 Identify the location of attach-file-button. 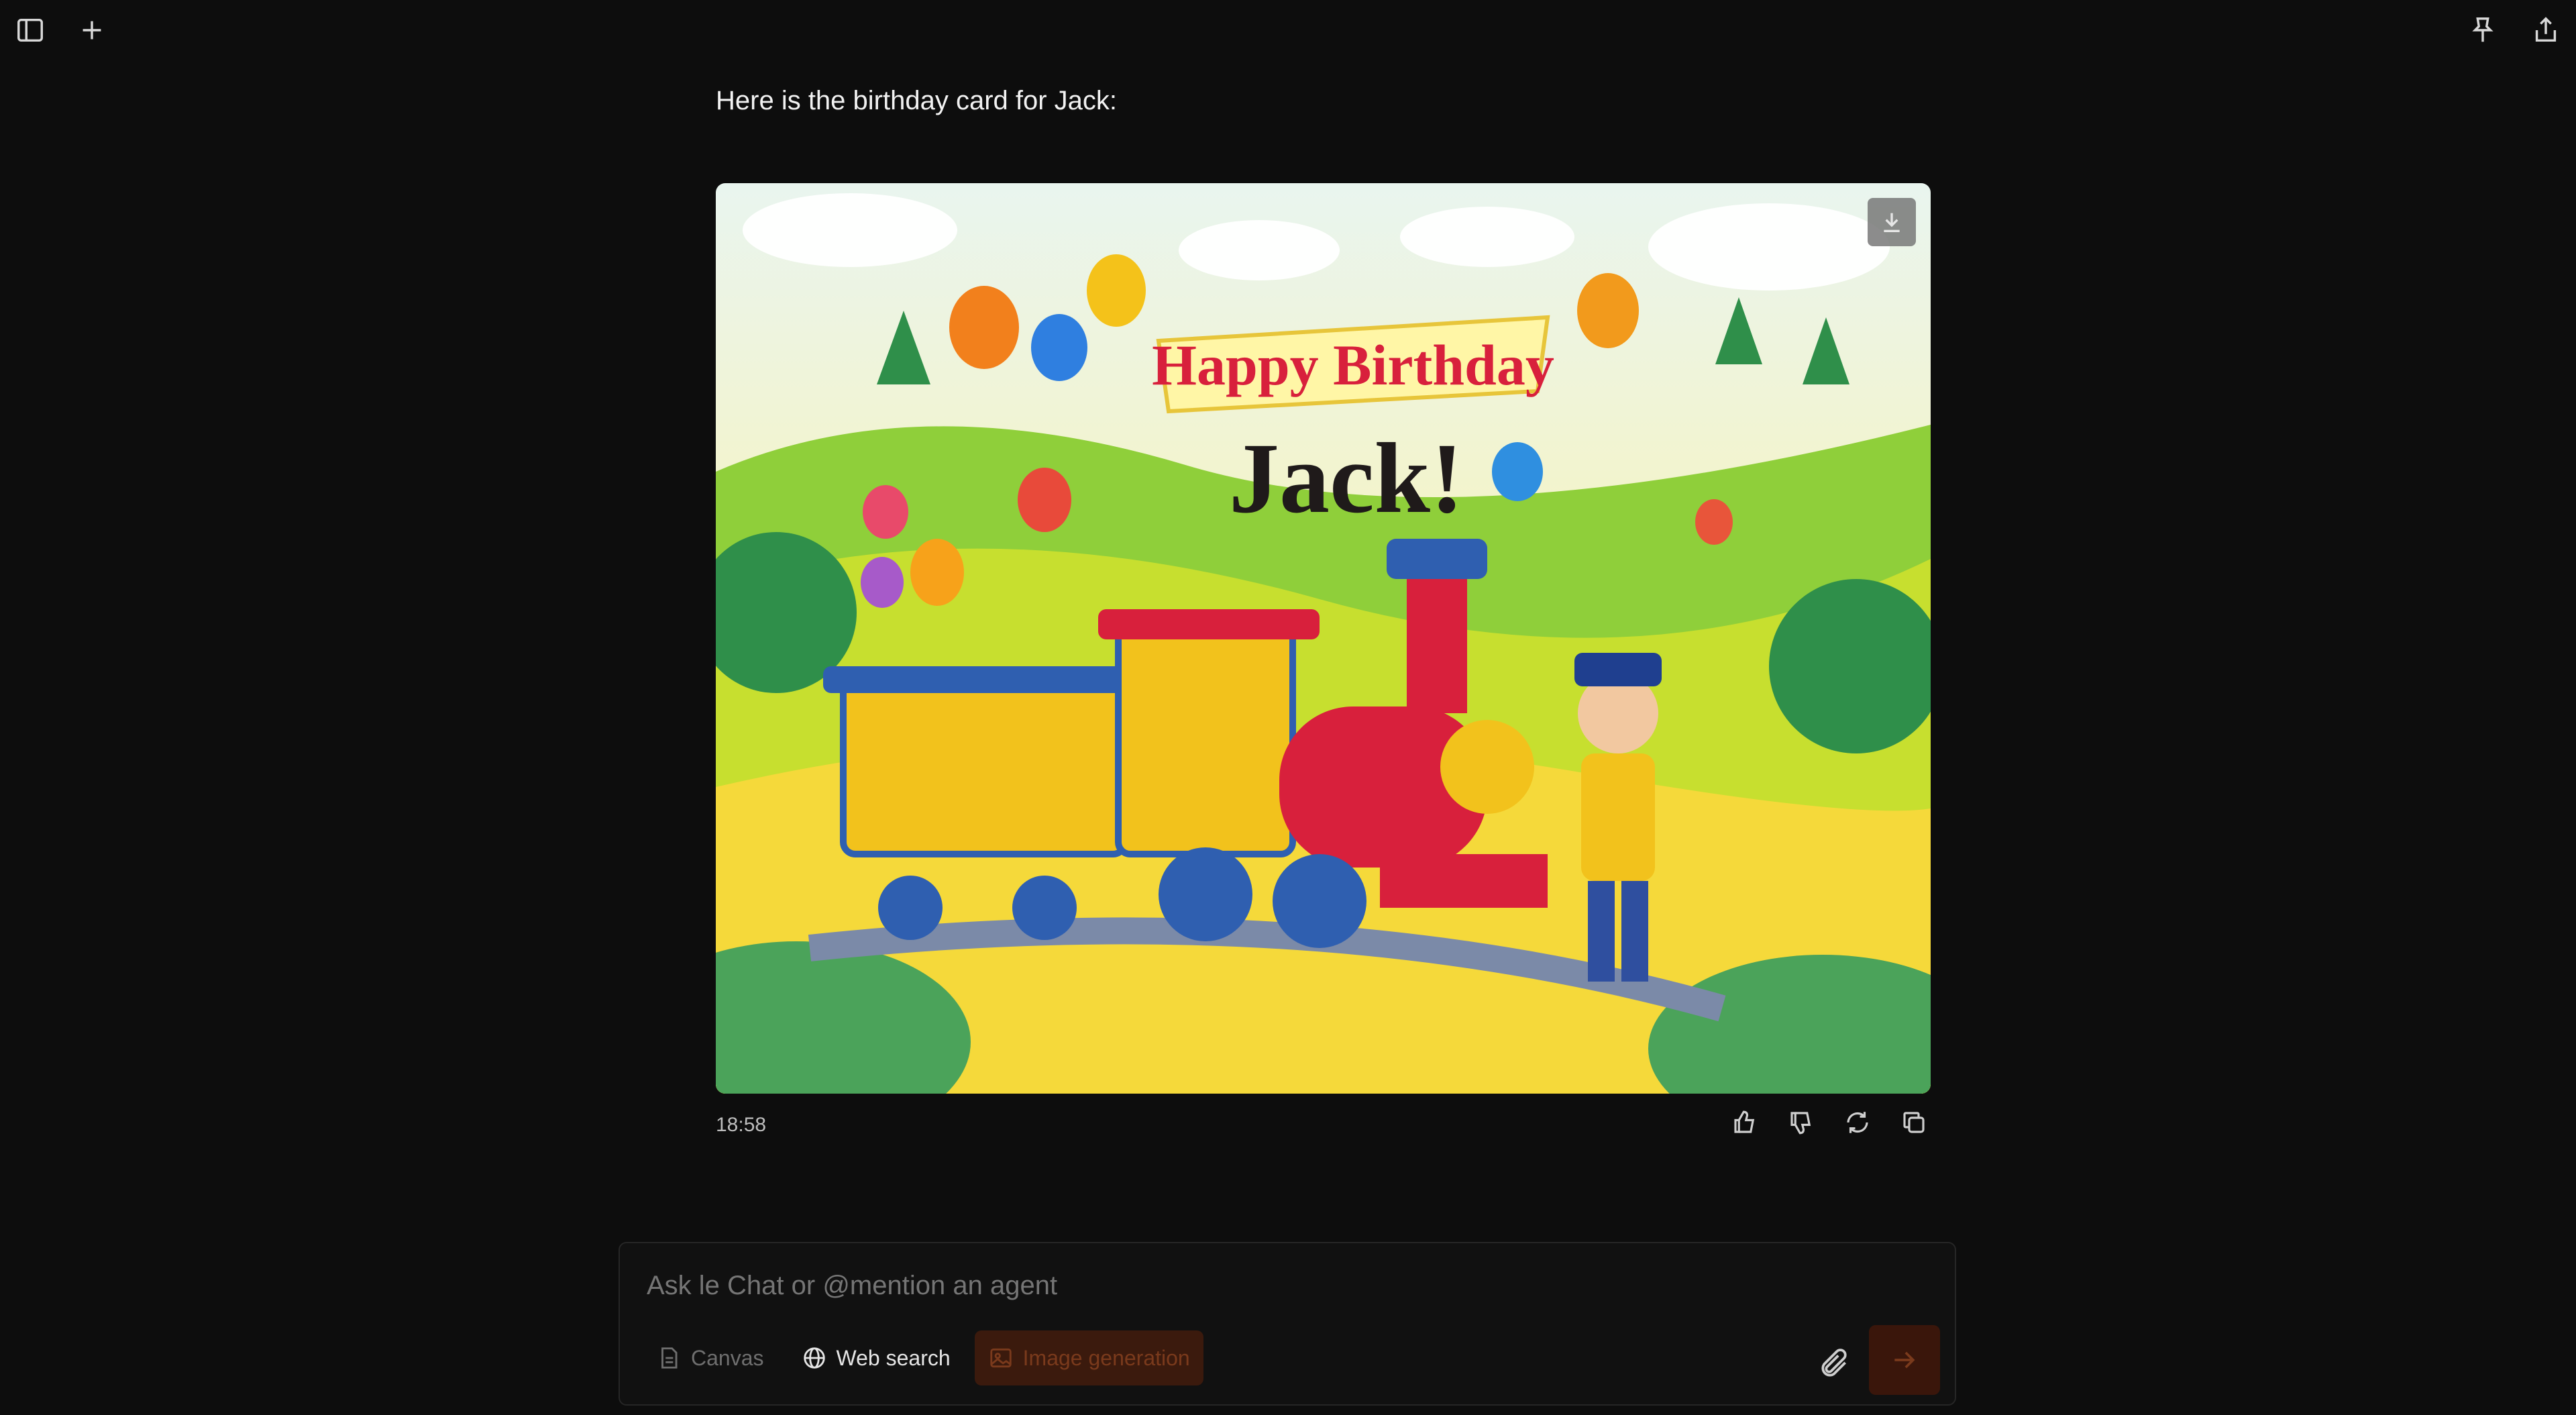
(1834, 1364).